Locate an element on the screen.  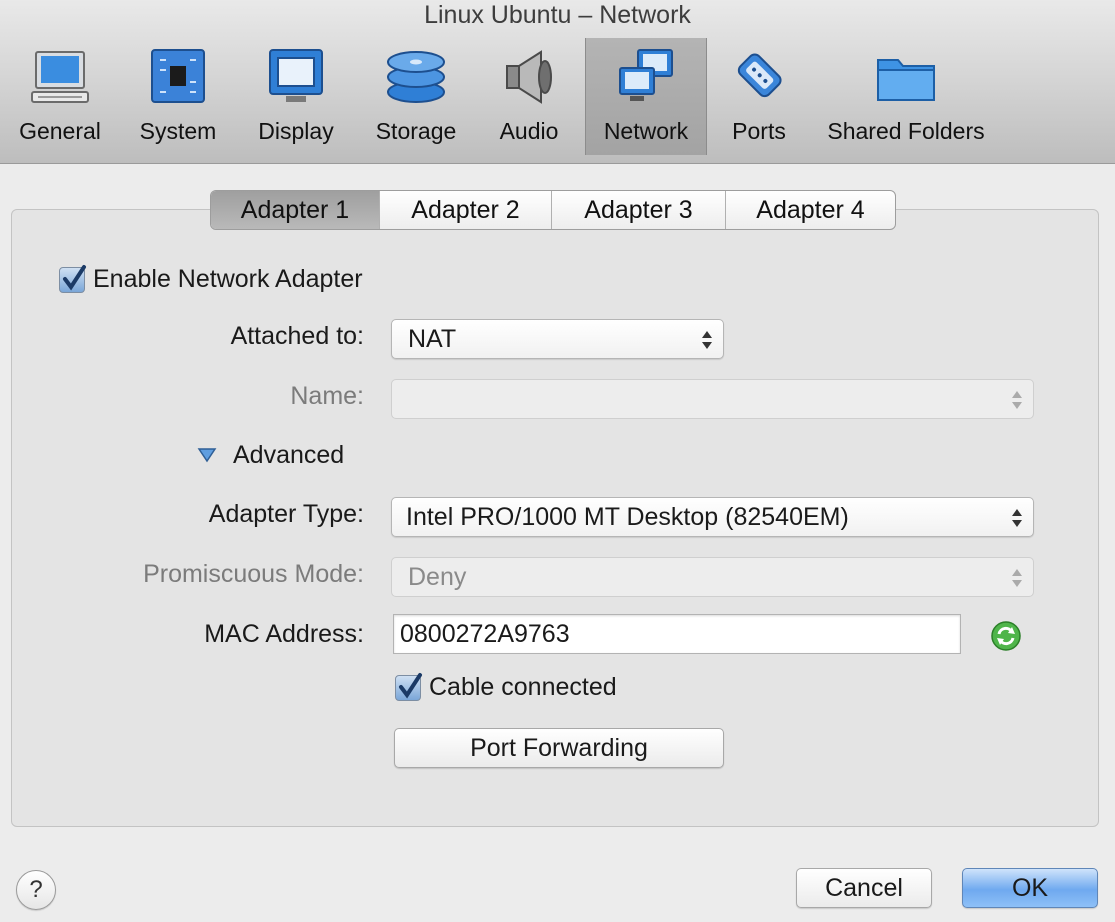
mac-address-label: MAC Address: is located at coordinates (242, 634).